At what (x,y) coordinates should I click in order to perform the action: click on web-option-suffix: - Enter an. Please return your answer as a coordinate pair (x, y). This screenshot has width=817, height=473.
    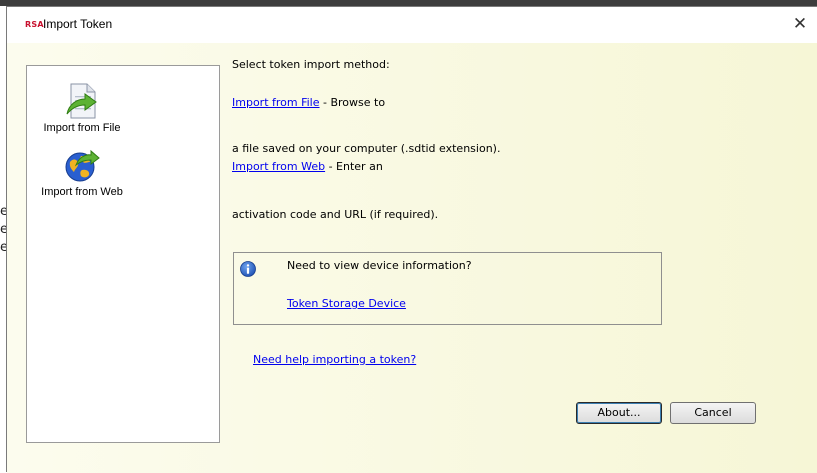
    Looking at the image, I should click on (354, 166).